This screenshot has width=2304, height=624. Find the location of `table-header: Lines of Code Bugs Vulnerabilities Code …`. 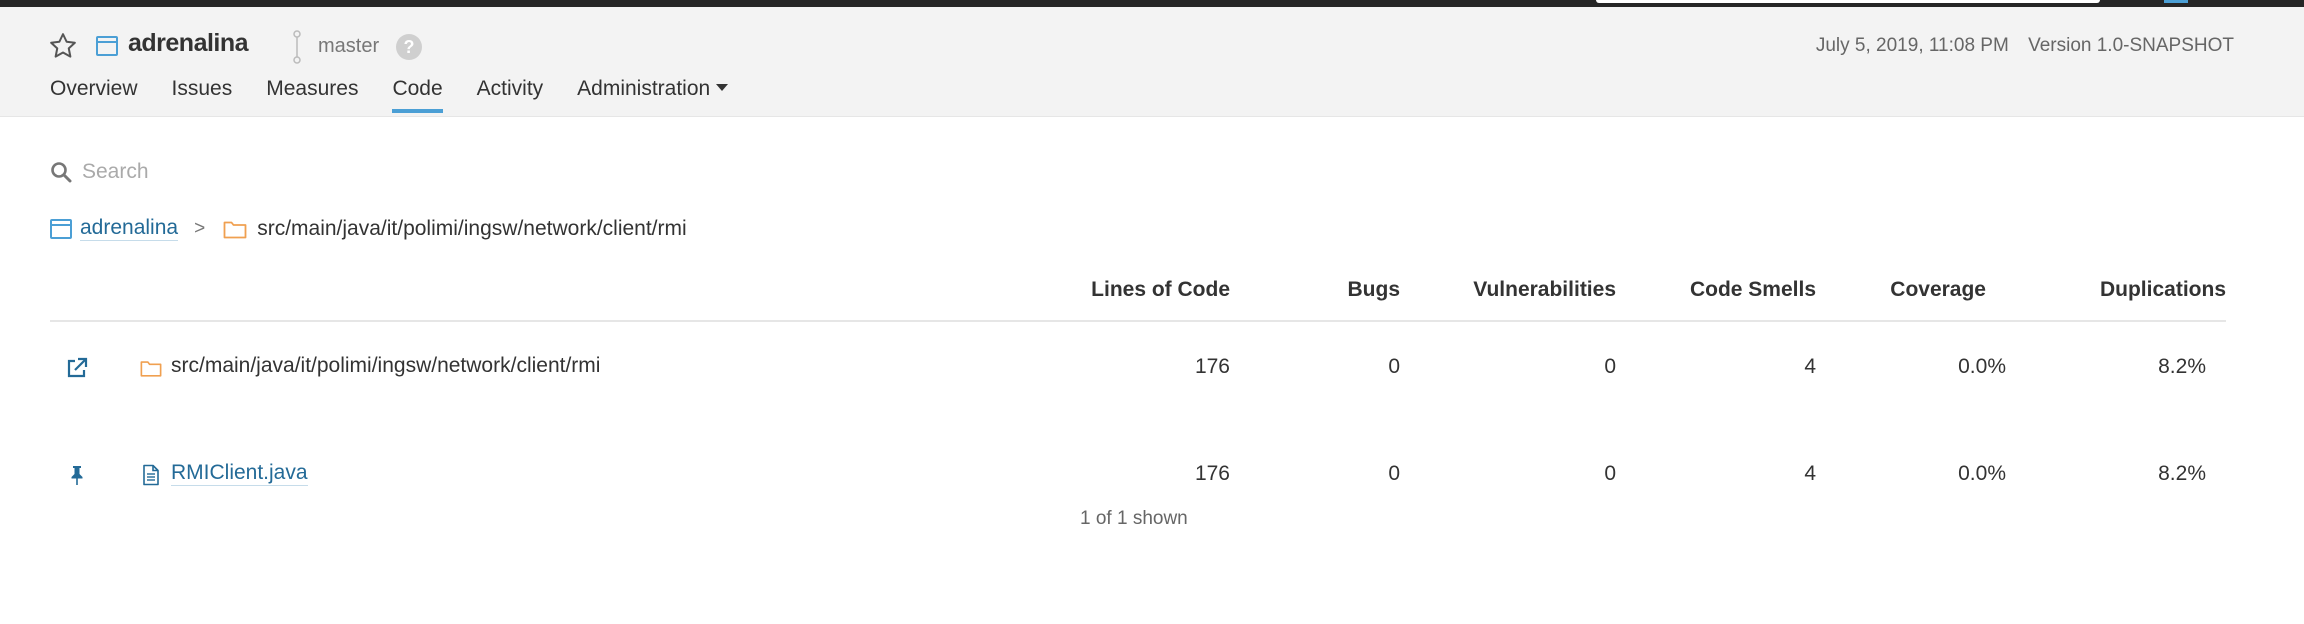

table-header: Lines of Code Bugs Vulnerabilities Code … is located at coordinates (1138, 300).